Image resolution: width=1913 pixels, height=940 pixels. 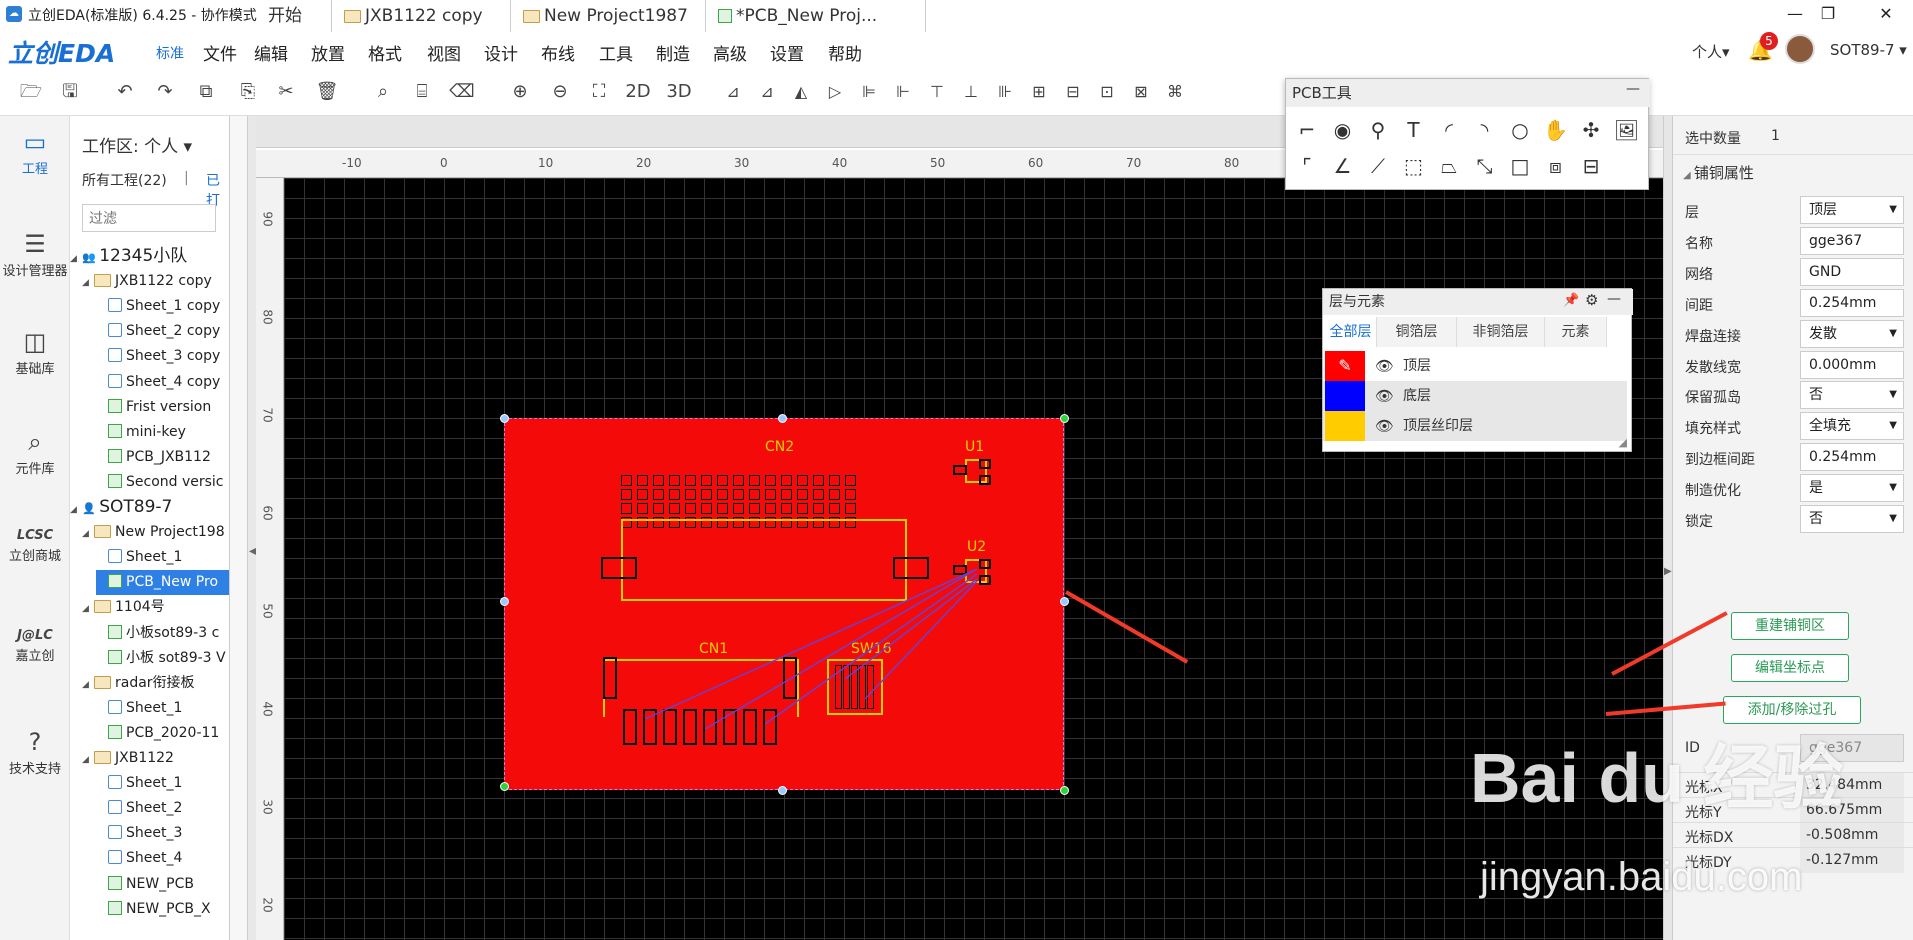 What do you see at coordinates (1868, 50) in the screenshot?
I see `project-menu: SOT89-7 ▾` at bounding box center [1868, 50].